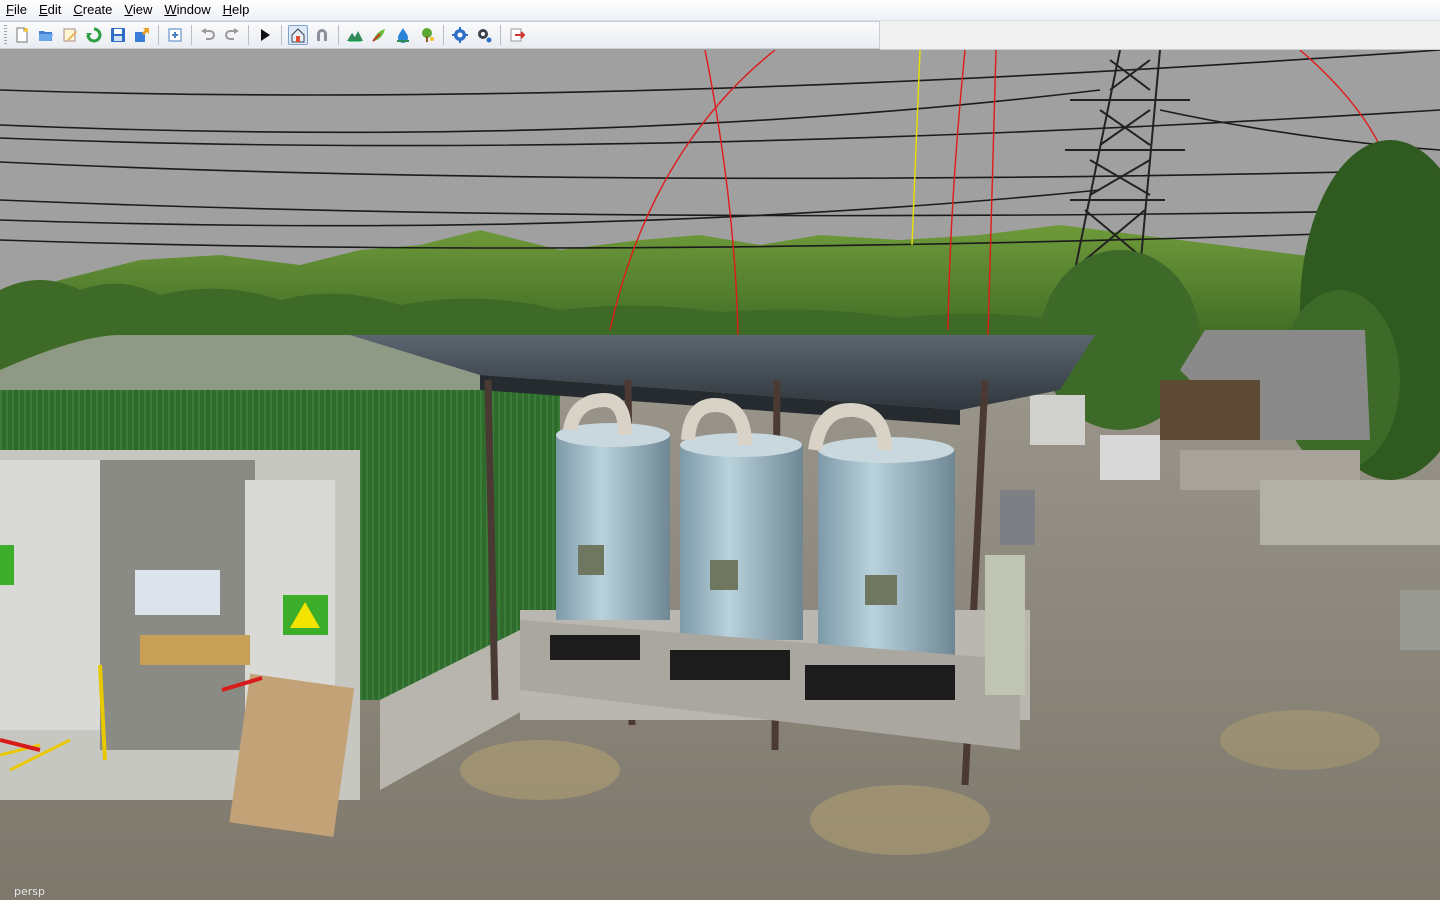 This screenshot has width=1440, height=900. I want to click on menu-file: File, so click(16, 10).